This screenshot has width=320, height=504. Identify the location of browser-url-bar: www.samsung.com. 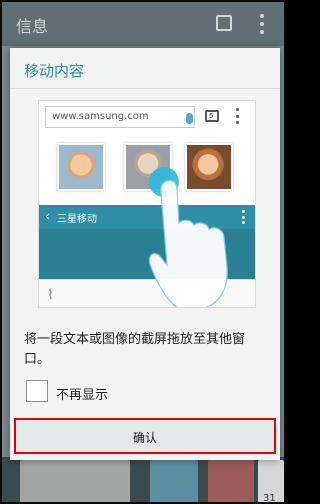
(120, 117).